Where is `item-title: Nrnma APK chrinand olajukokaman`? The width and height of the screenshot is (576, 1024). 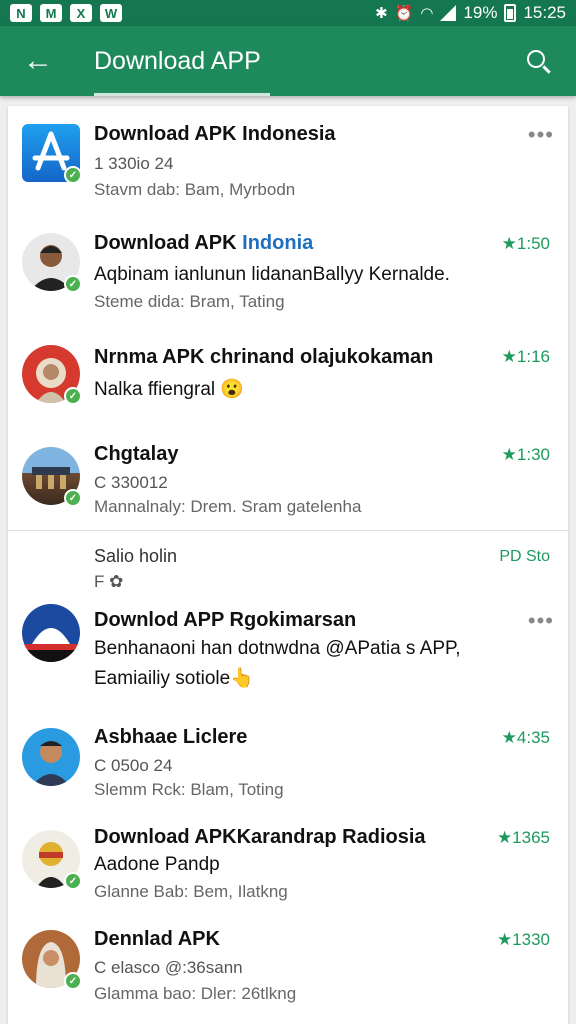 item-title: Nrnma APK chrinand olajukokaman is located at coordinates (264, 357).